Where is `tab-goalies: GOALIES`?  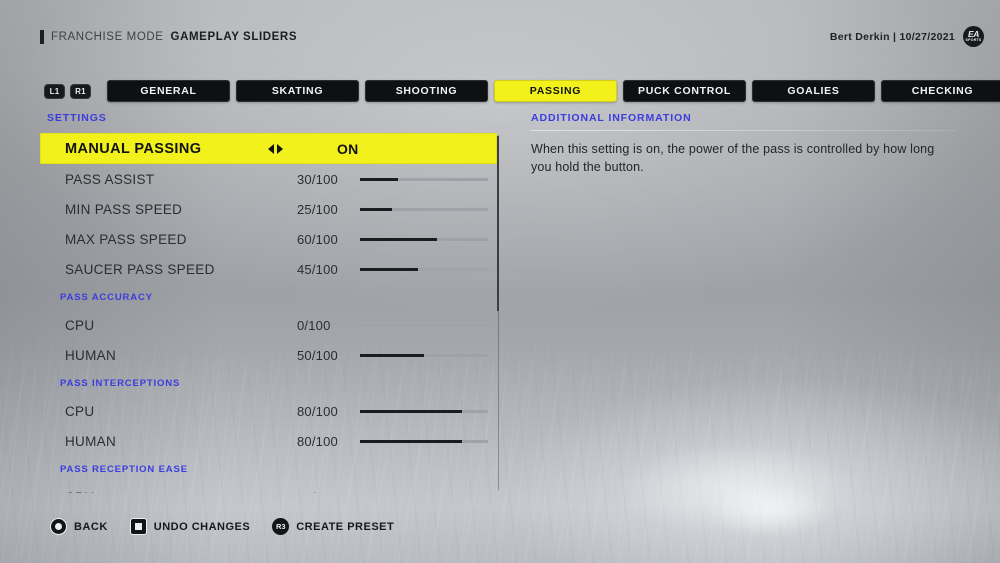
tab-goalies: GOALIES is located at coordinates (813, 91).